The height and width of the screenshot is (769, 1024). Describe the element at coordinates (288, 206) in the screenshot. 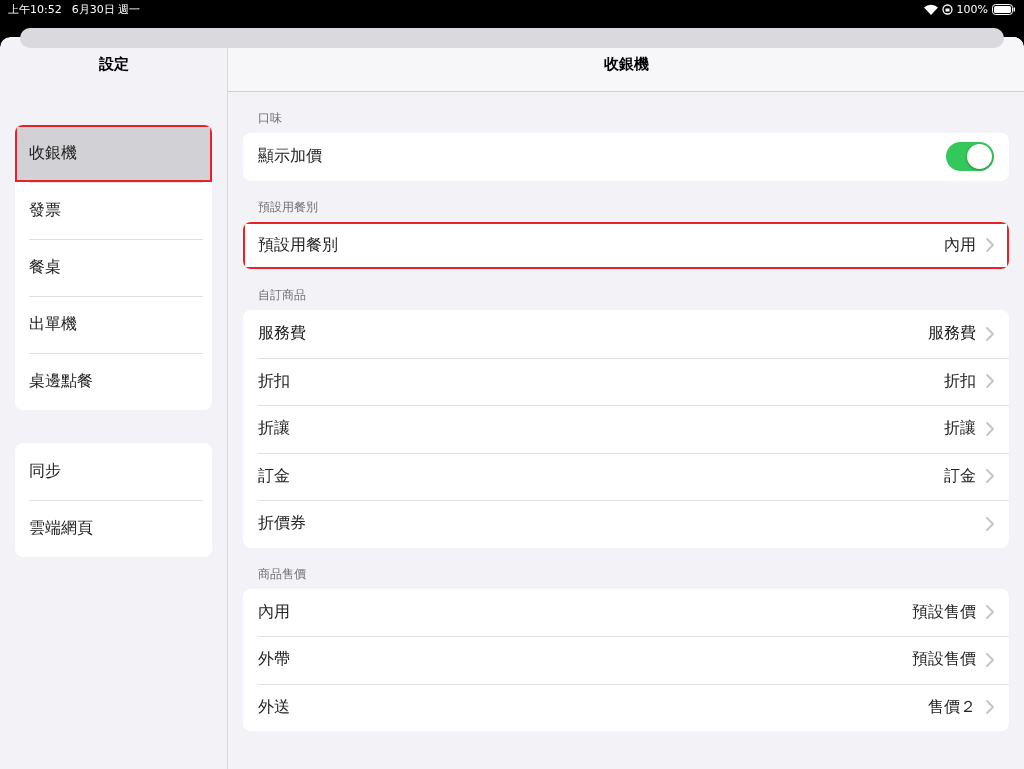

I see `section-header: 預設用餐別` at that location.